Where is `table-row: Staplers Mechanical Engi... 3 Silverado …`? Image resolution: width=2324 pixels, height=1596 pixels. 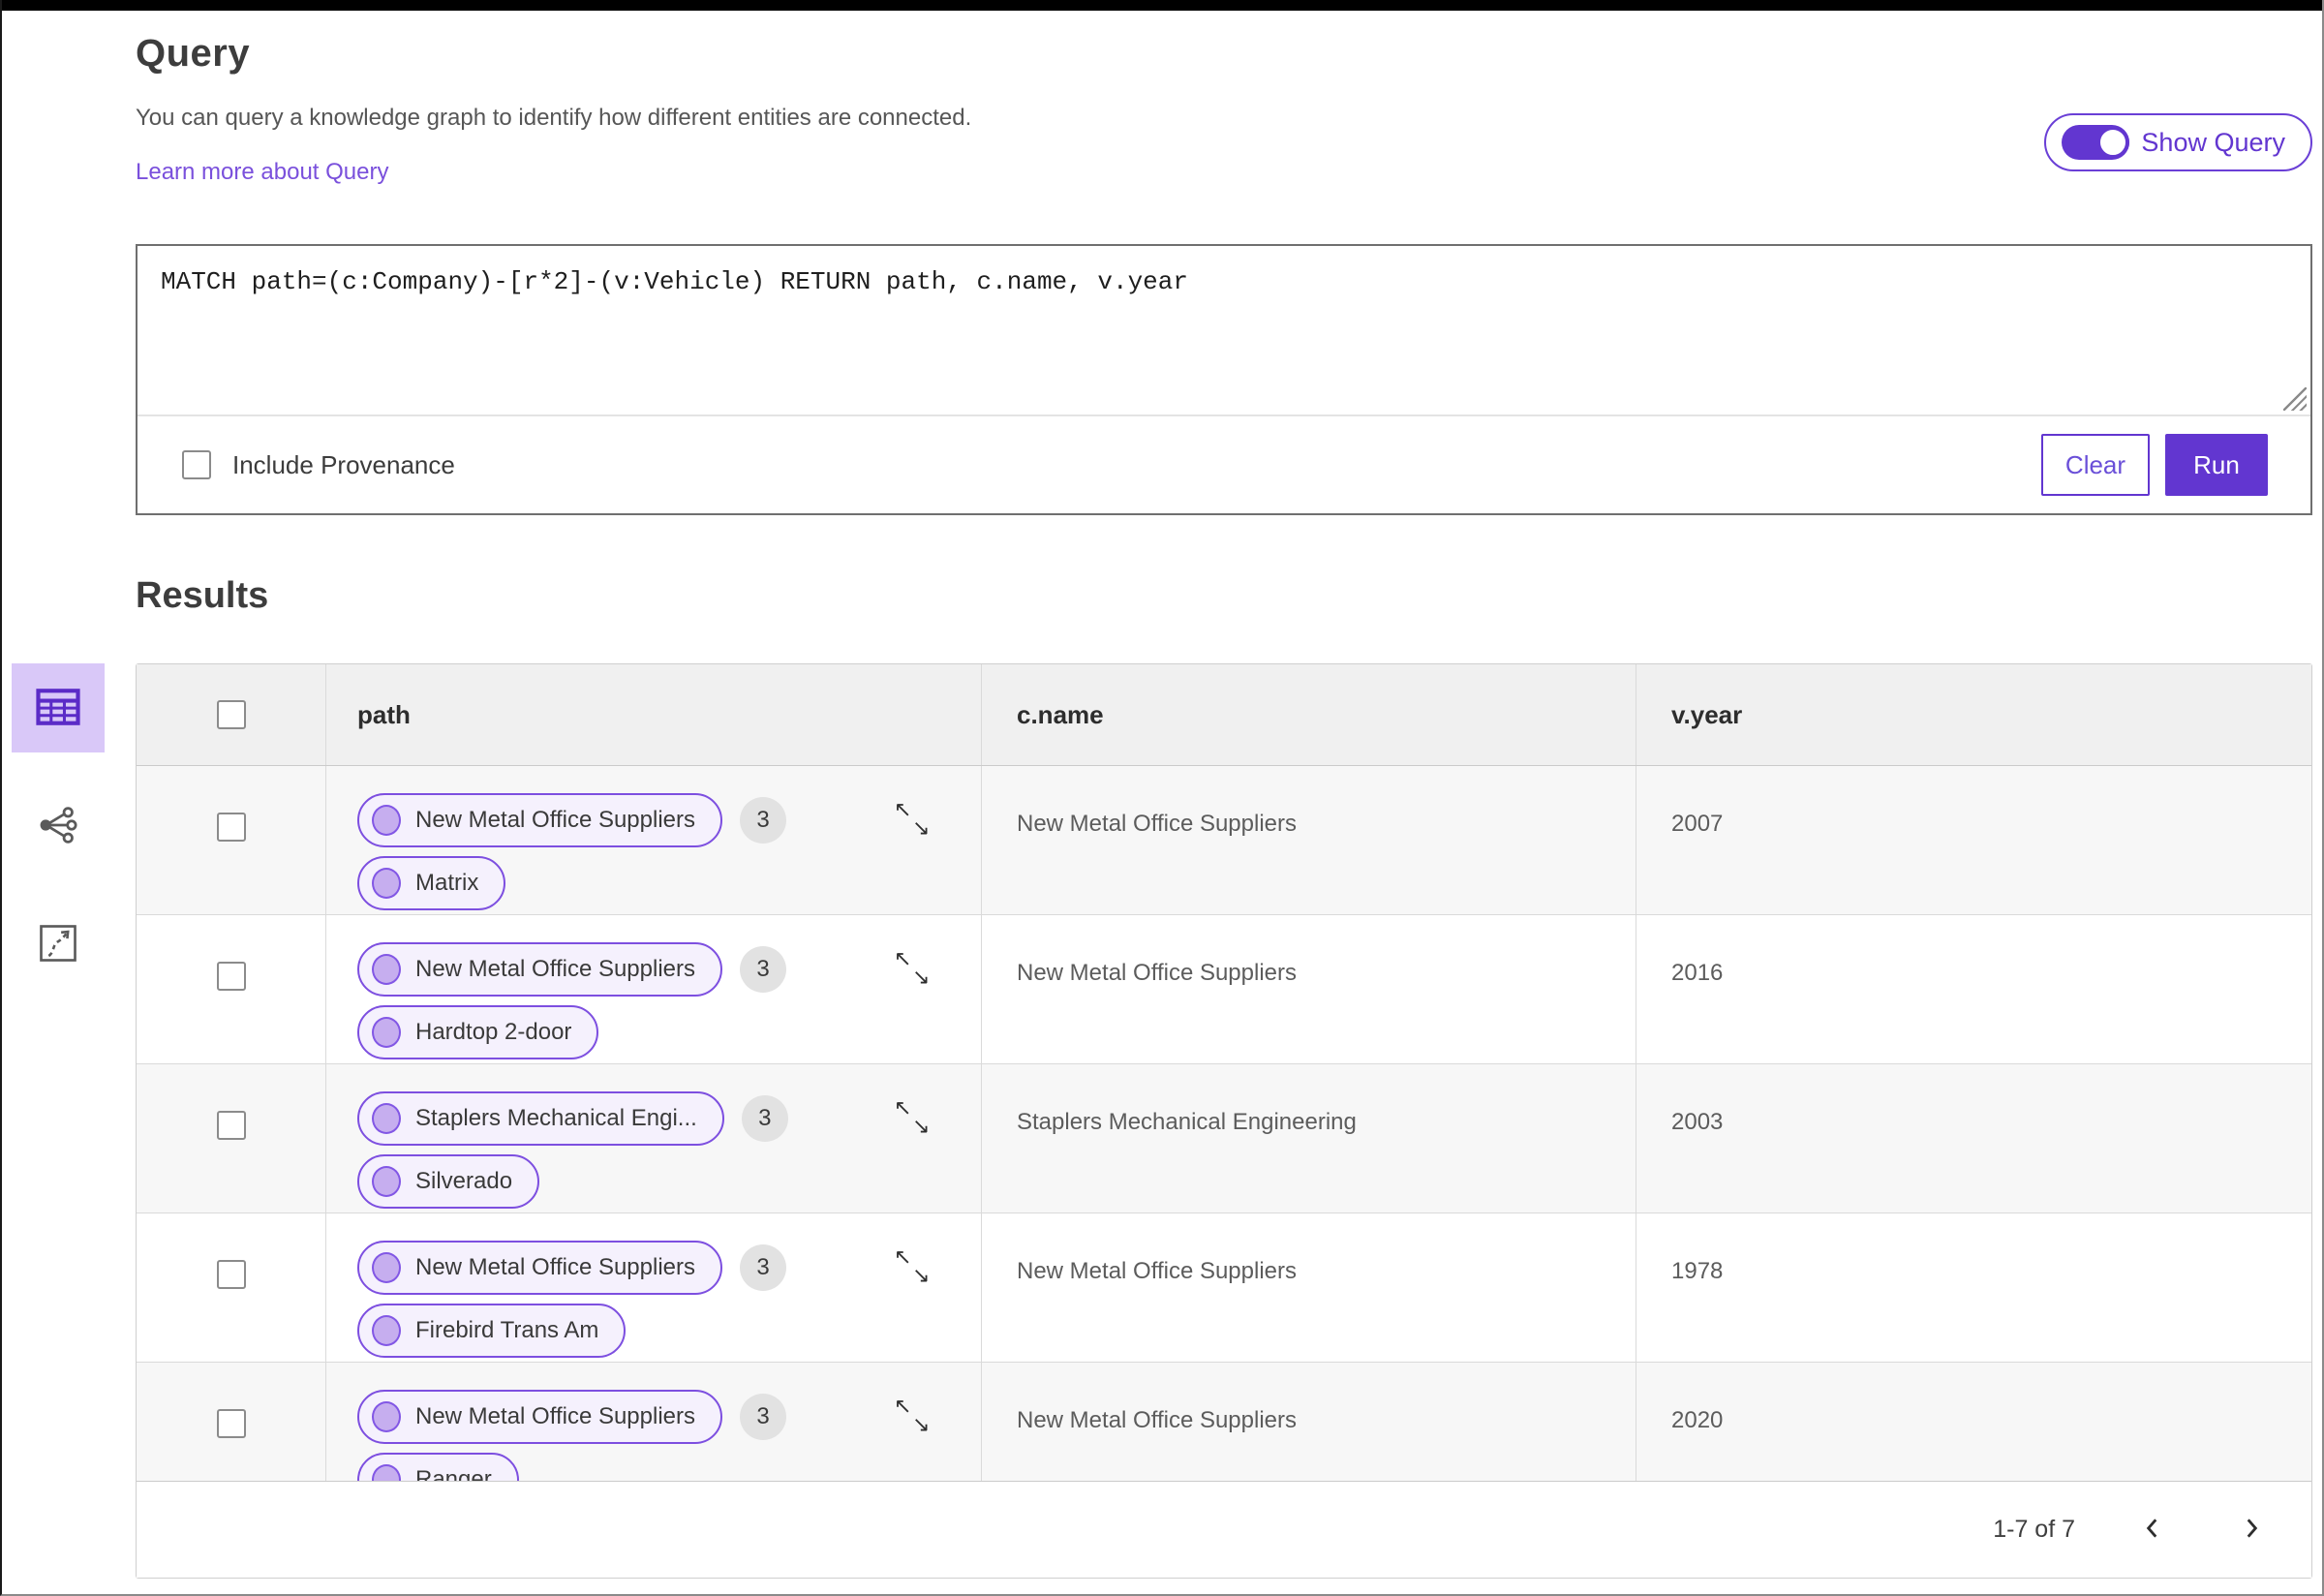
table-row: Staplers Mechanical Engi... 3 Silverado … is located at coordinates (1224, 1140).